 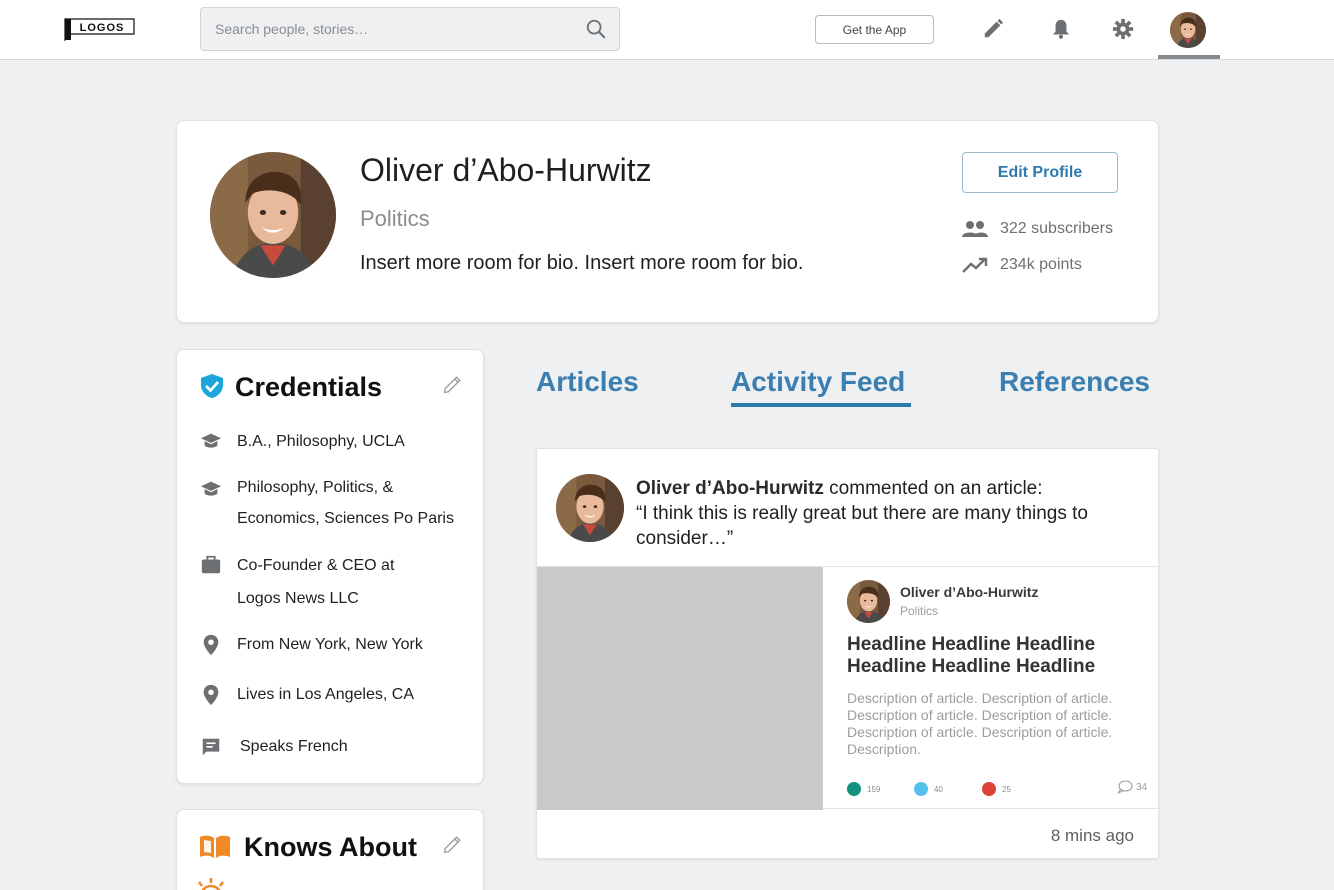 I want to click on people-icon, so click(x=975, y=229).